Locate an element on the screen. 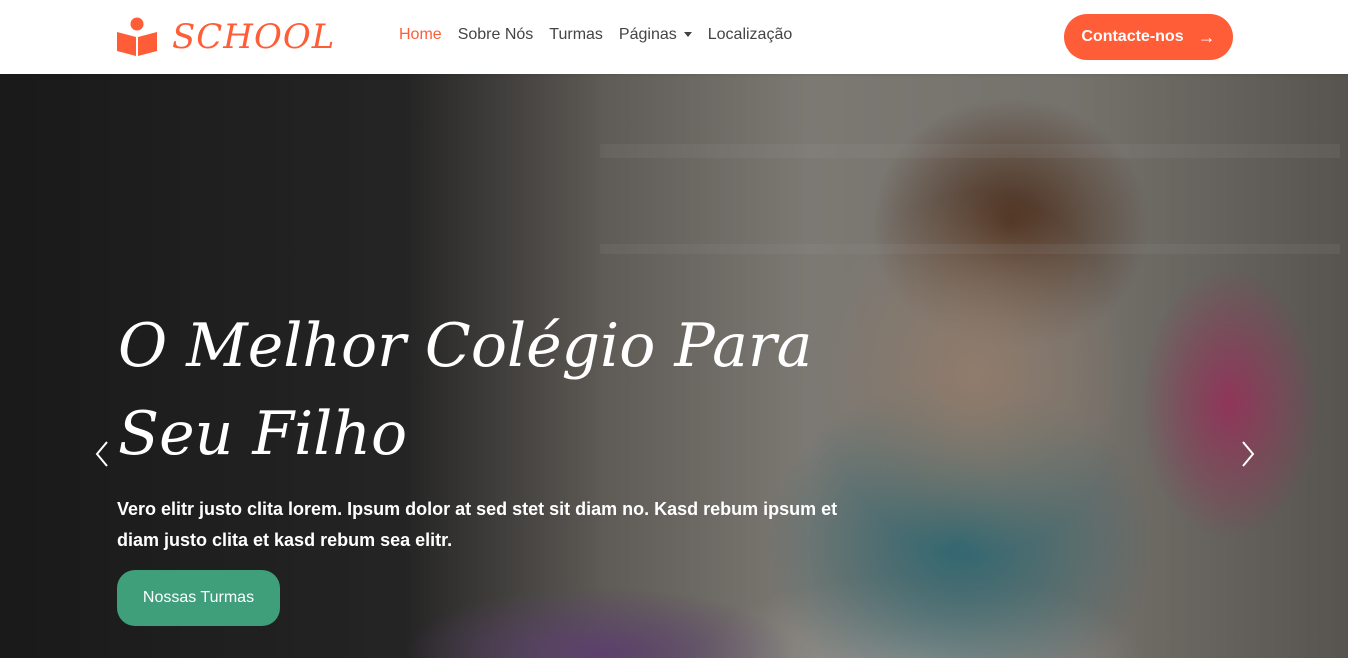 This screenshot has width=1348, height=658. chevron-right-icon is located at coordinates (1248, 454).